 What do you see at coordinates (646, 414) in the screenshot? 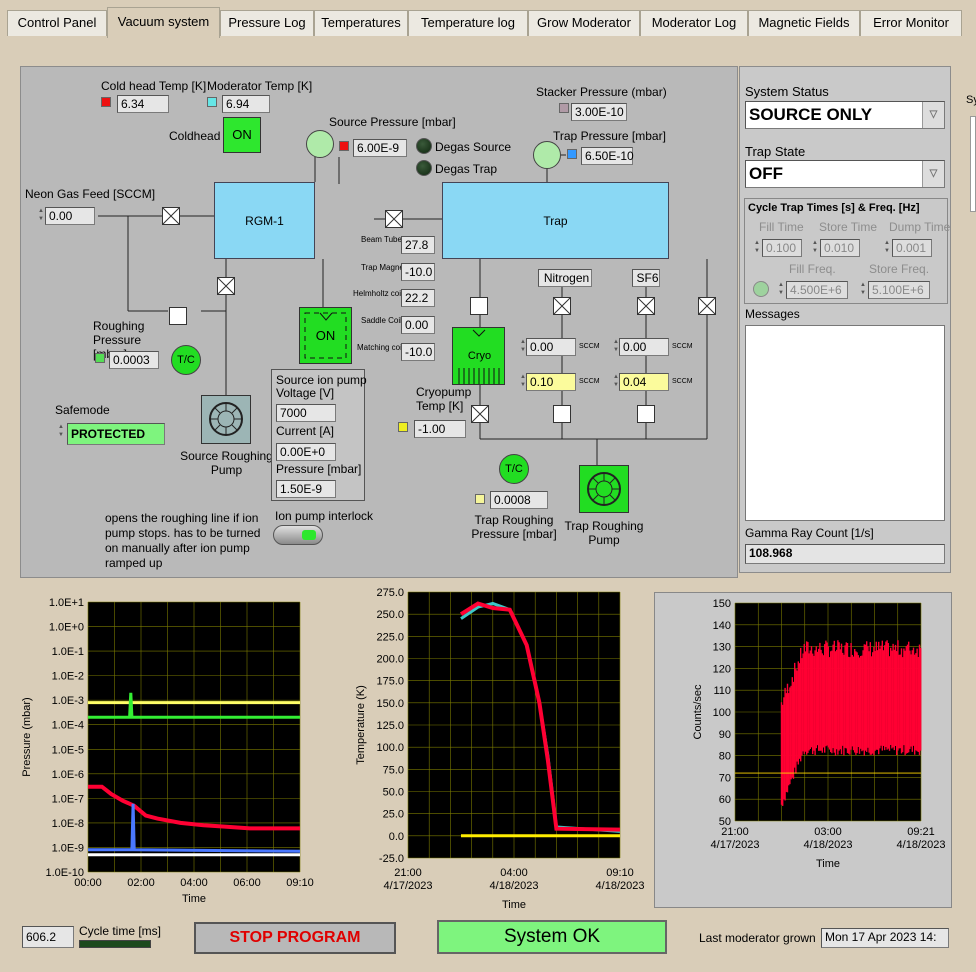
I see `sf6-line-gate` at bounding box center [646, 414].